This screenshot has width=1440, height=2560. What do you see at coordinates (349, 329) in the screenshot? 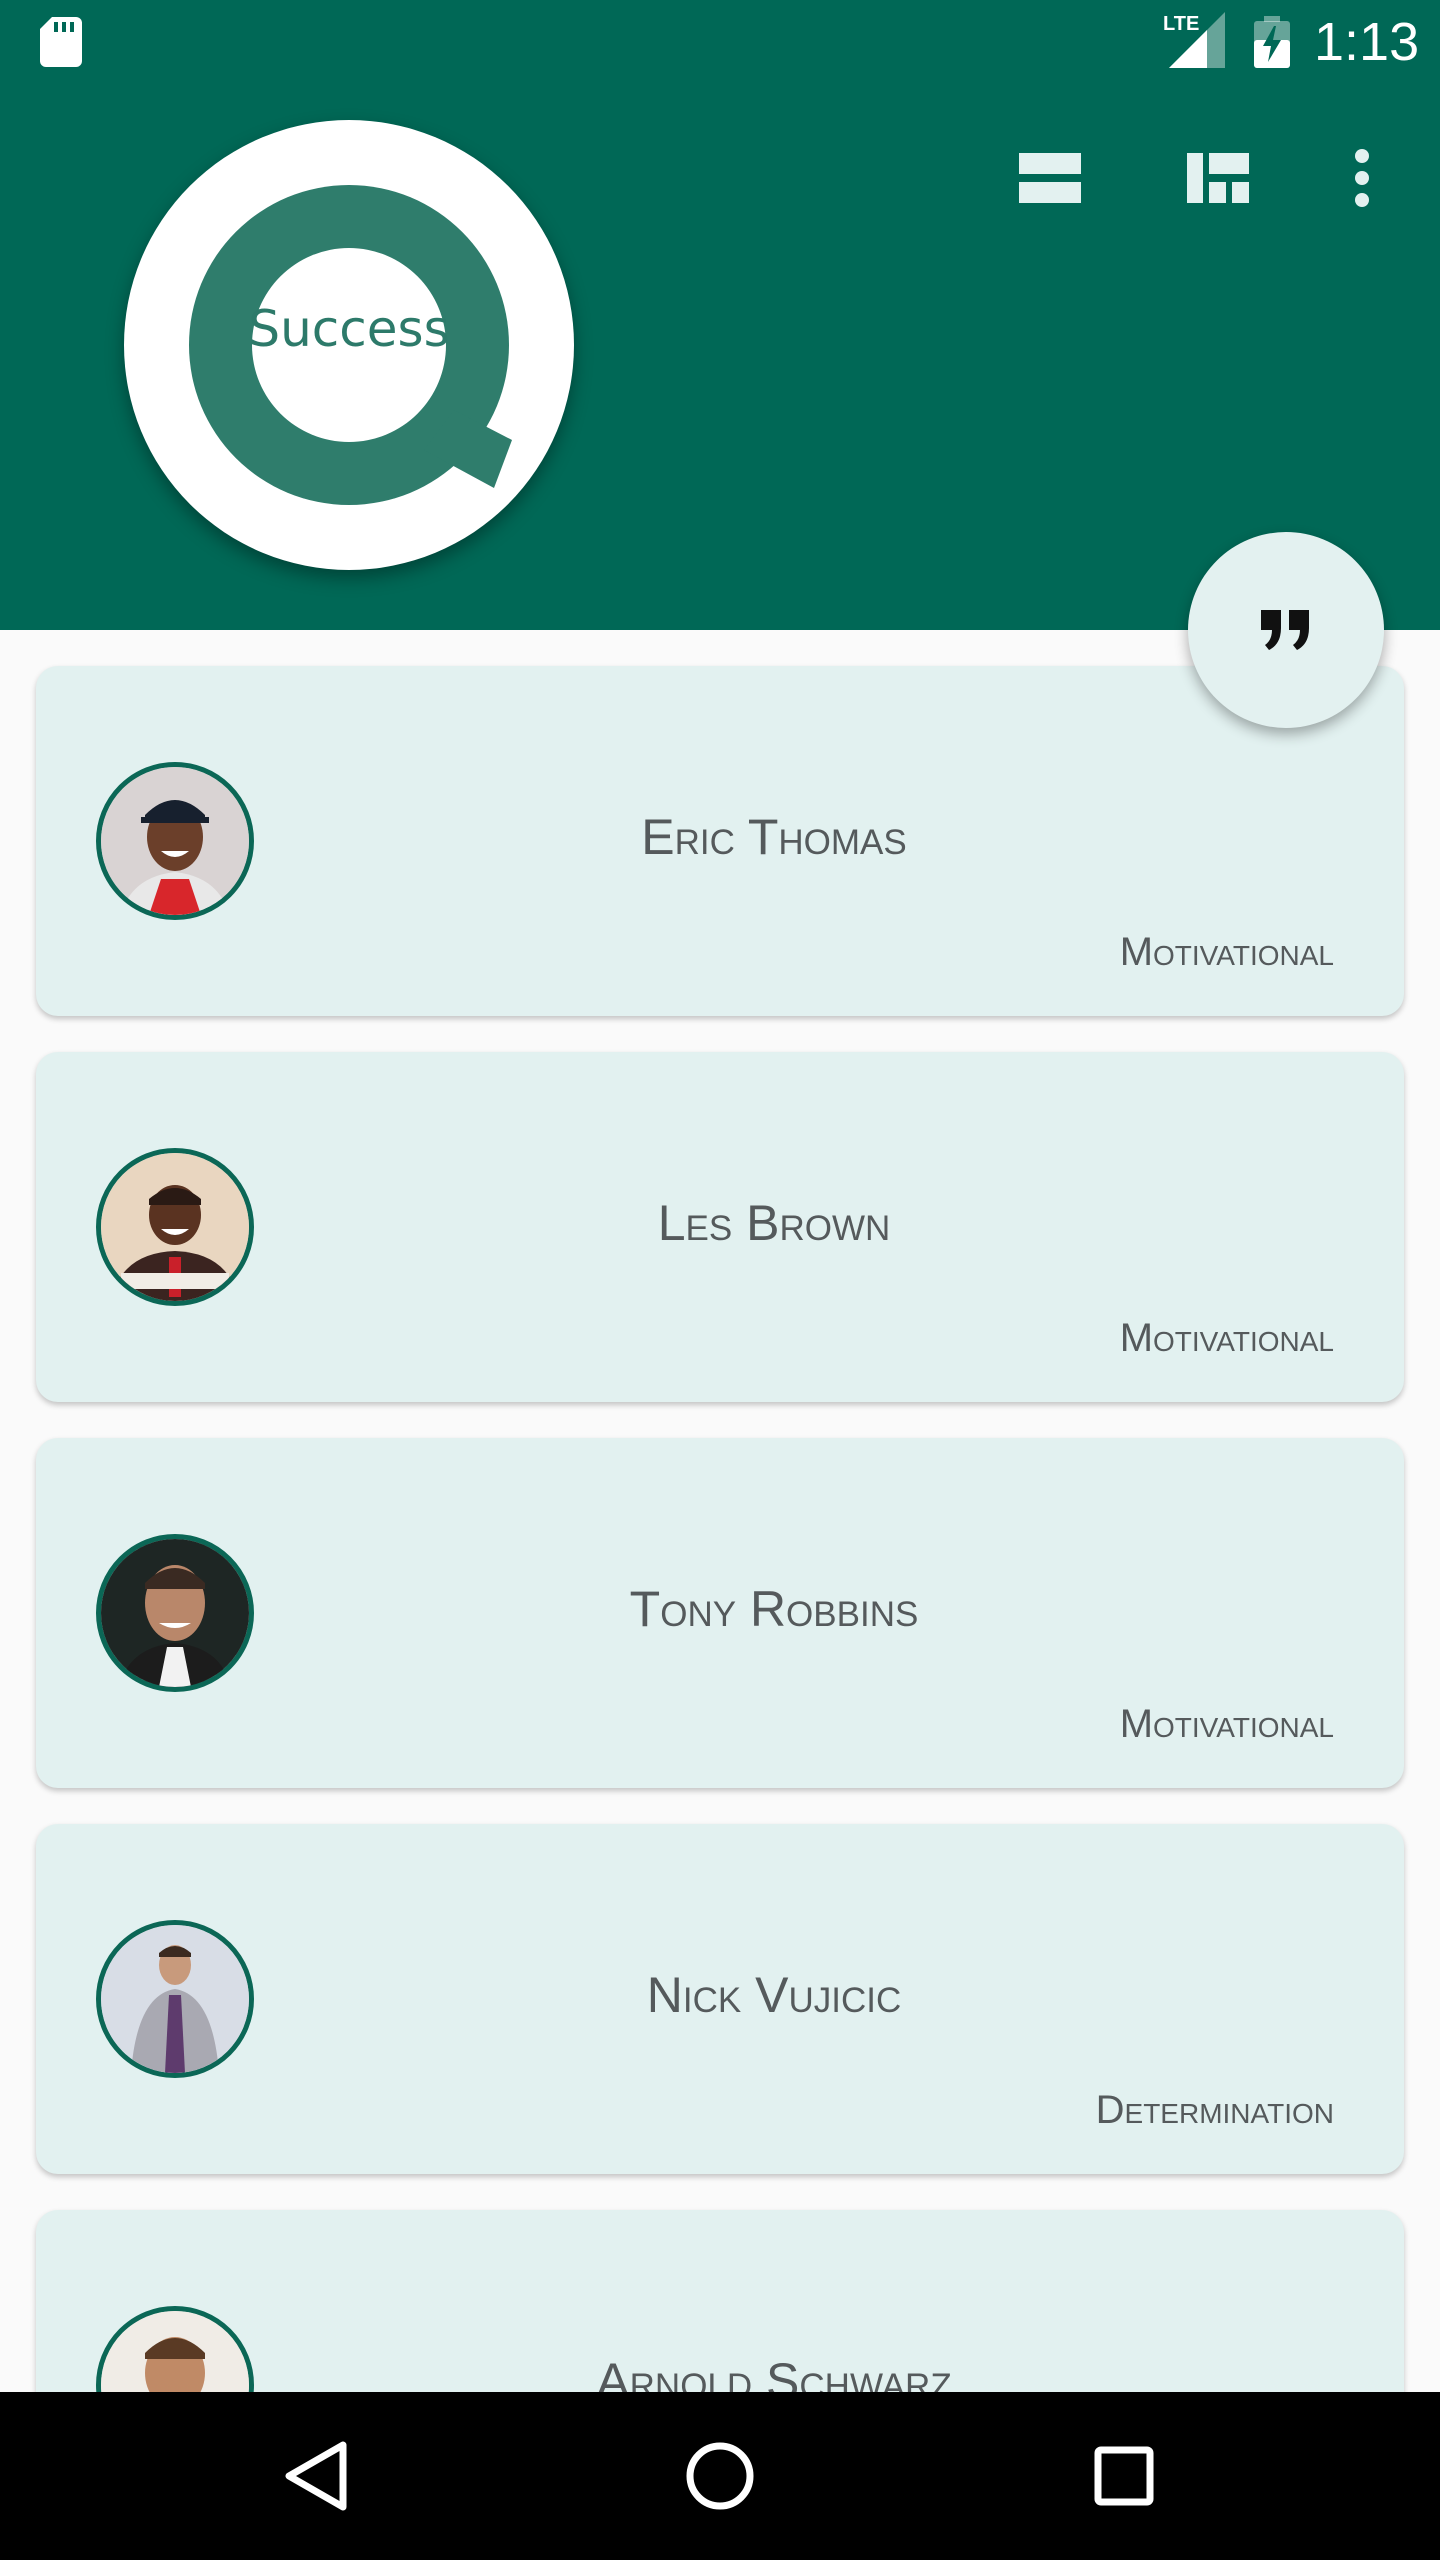
I see `logo-text: Success` at bounding box center [349, 329].